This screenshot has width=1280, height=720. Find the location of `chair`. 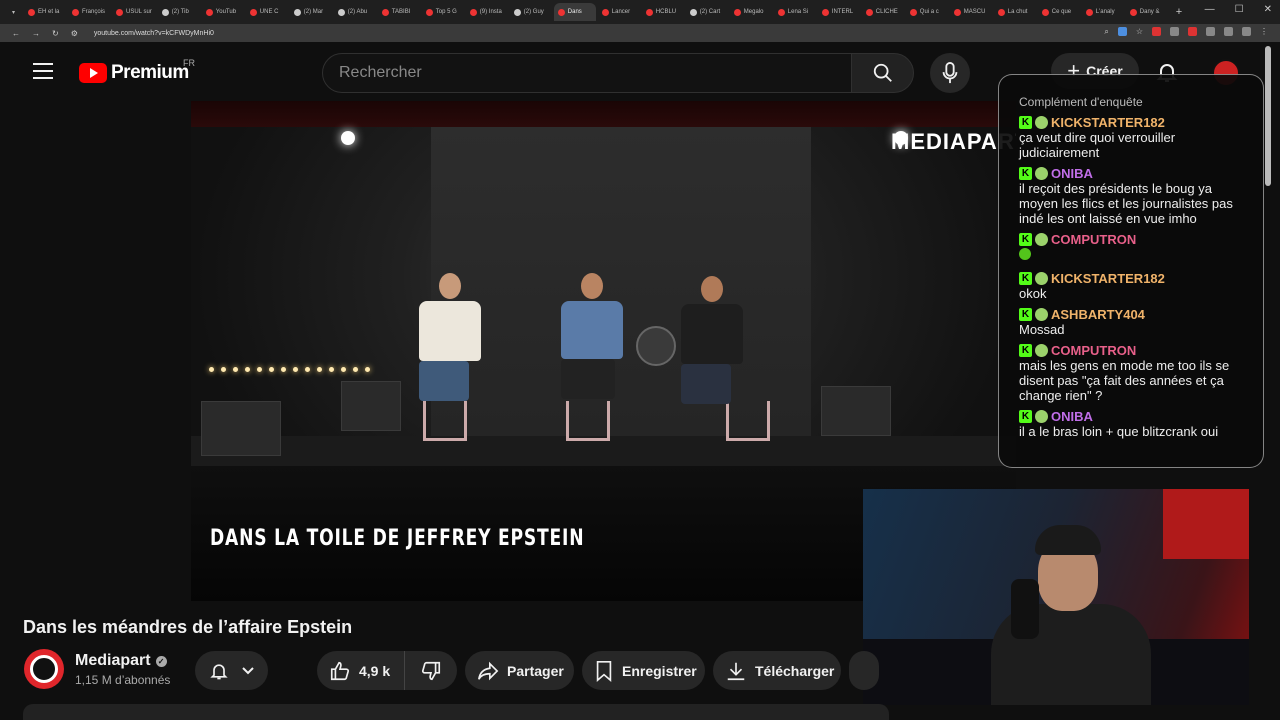

chair is located at coordinates (748, 421).